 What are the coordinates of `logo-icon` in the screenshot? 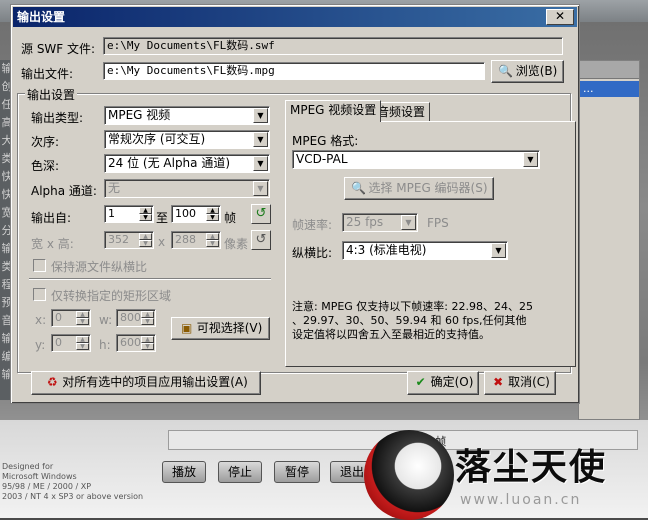 It's located at (409, 475).